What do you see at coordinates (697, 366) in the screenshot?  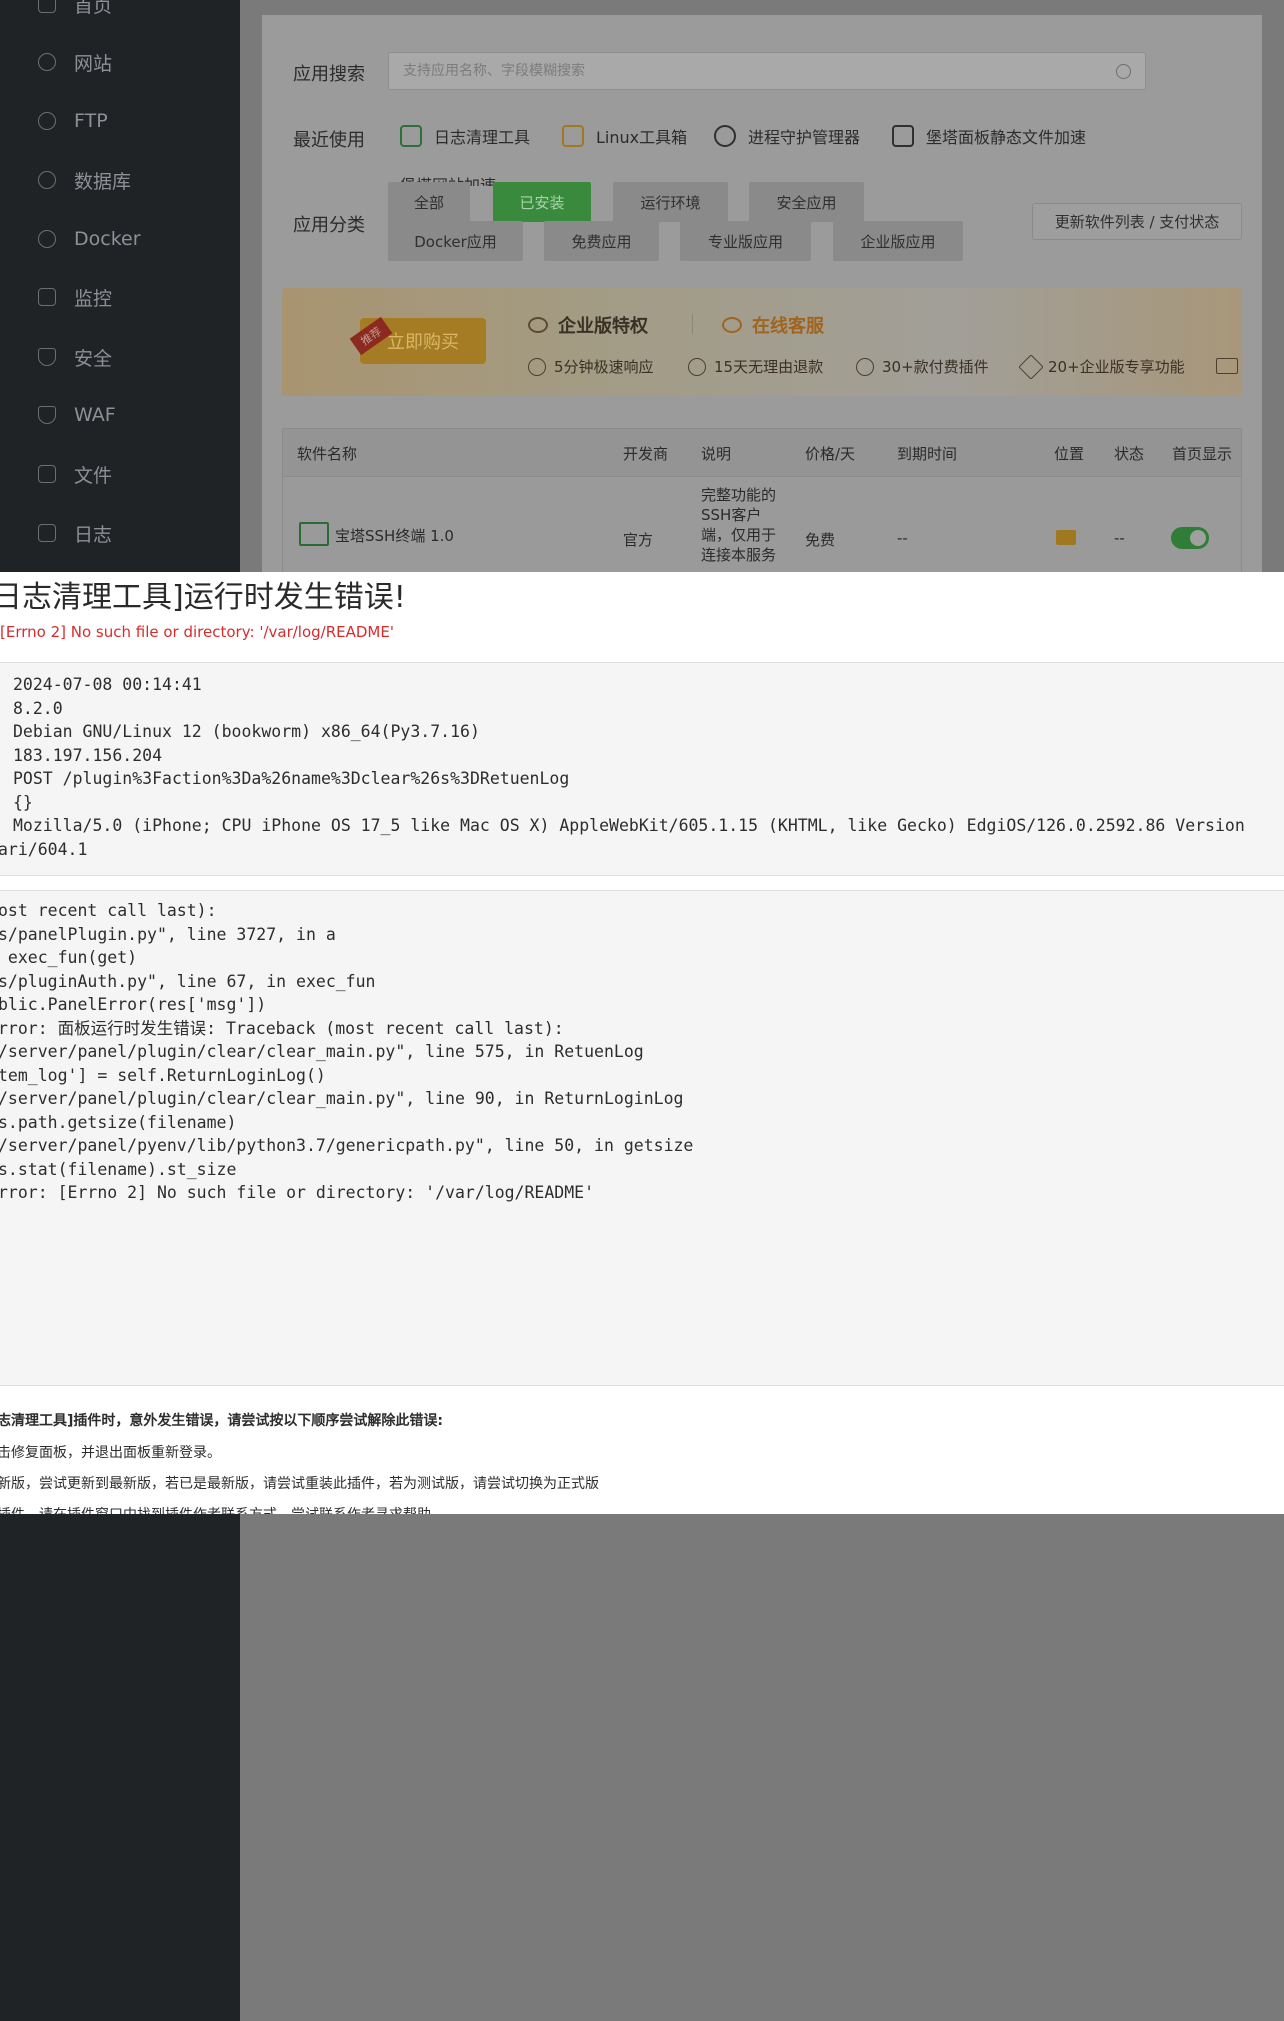 I see `refund-icon` at bounding box center [697, 366].